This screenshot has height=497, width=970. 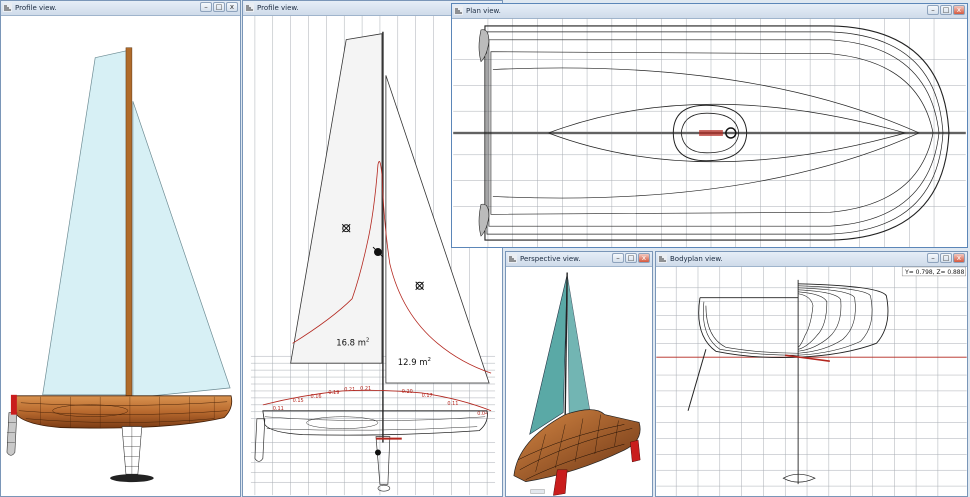 What do you see at coordinates (383, 460) in the screenshot?
I see `keel-outline` at bounding box center [383, 460].